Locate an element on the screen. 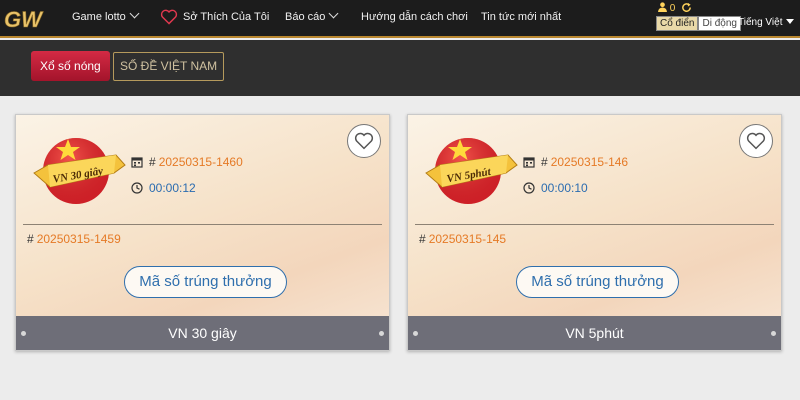 Image resolution: width=800 pixels, height=400 pixels. user-balance: 0 is located at coordinates (675, 8).